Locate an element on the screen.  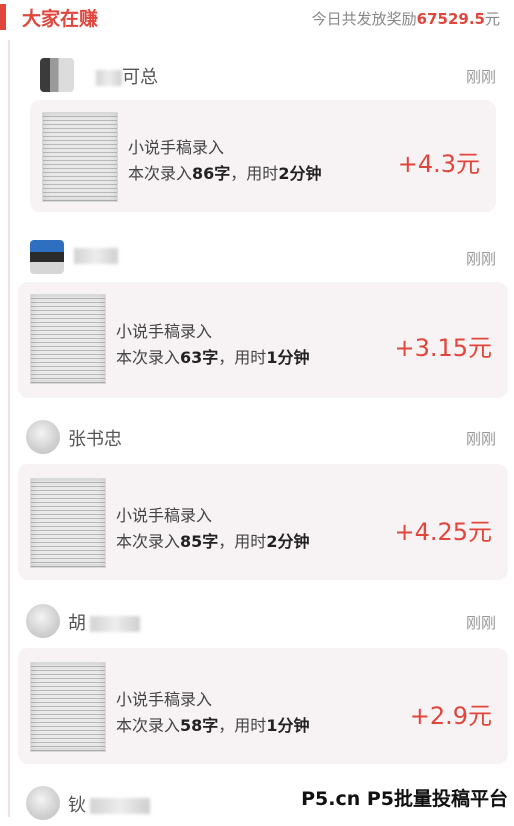
reward-amount: +3.15元 is located at coordinates (443, 348).